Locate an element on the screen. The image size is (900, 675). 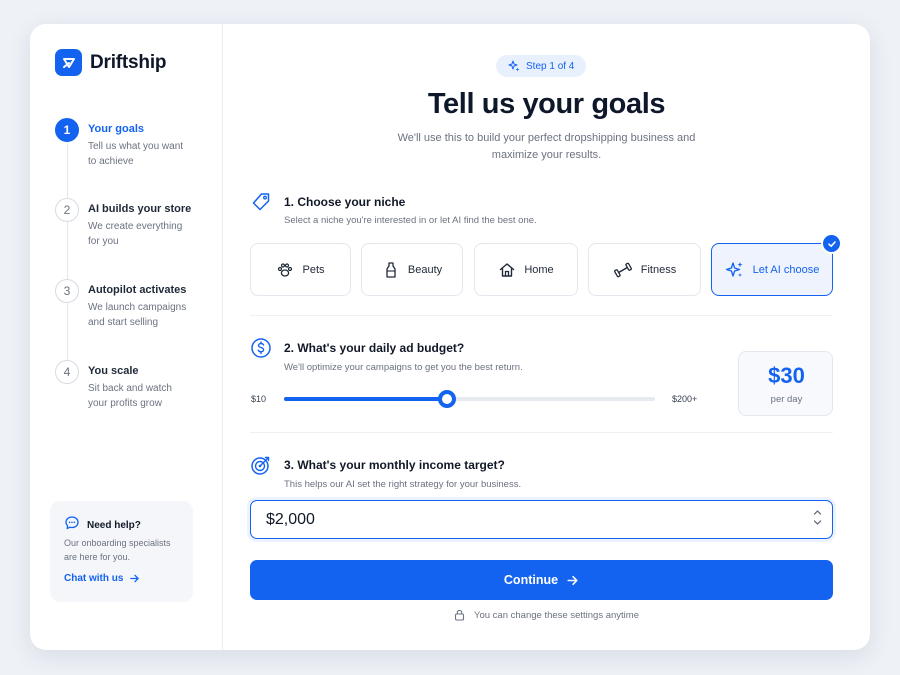
niche-label: Pets is located at coordinates (313, 269).